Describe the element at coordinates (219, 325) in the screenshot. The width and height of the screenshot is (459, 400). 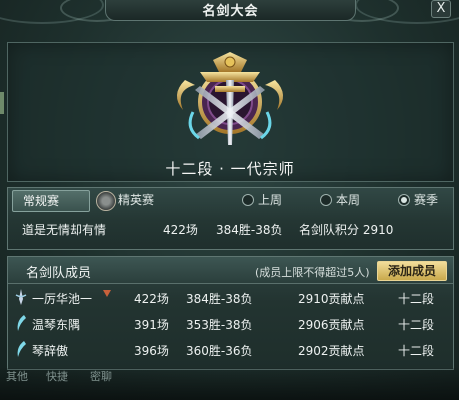
I see `member-record: 353胜-38负` at that location.